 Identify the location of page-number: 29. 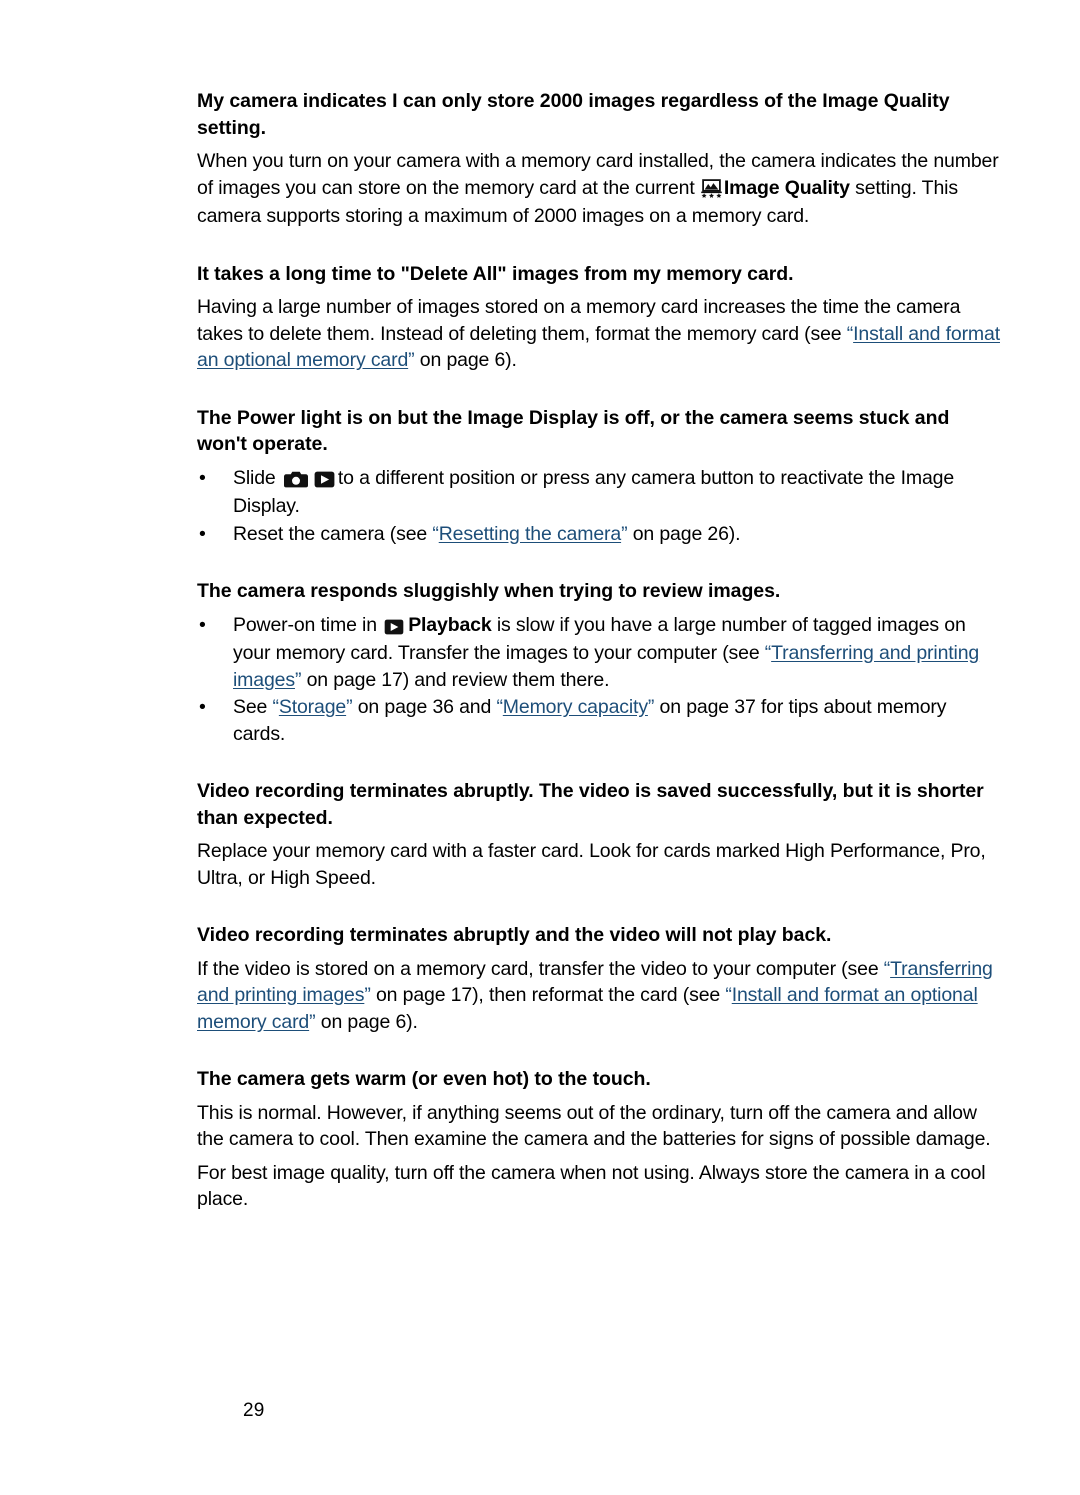
(254, 1410).